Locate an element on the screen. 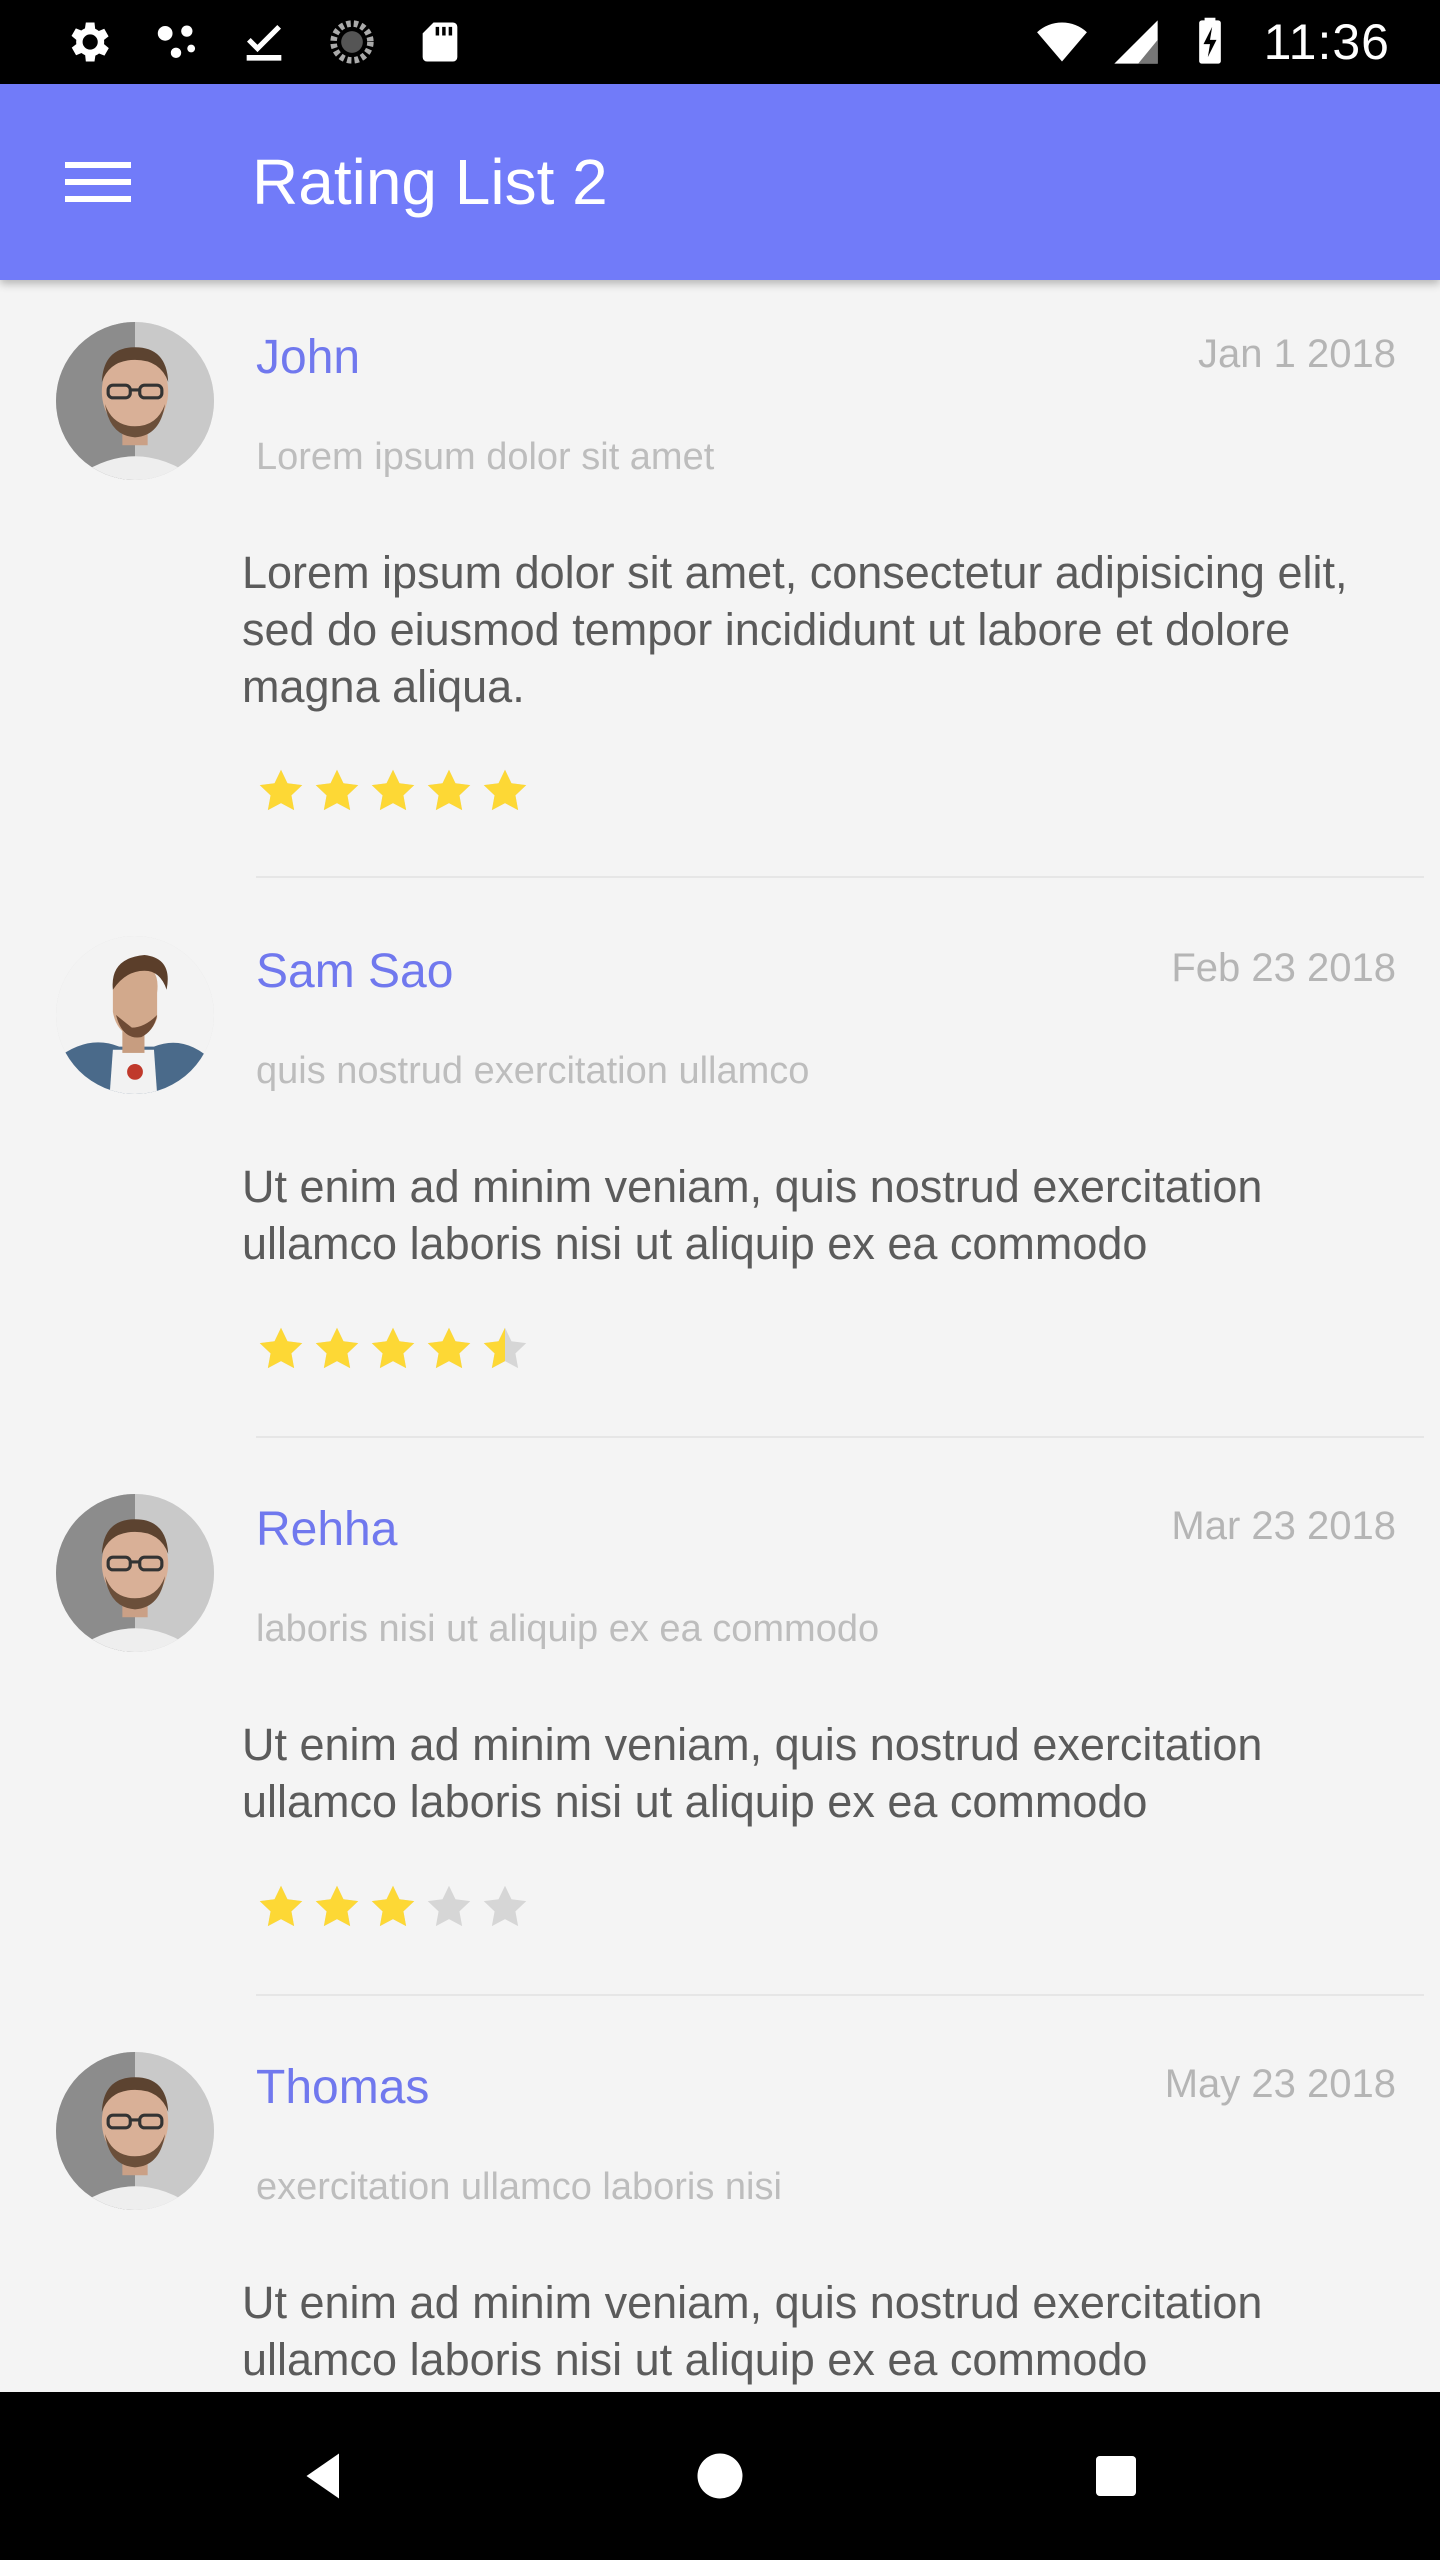 This screenshot has width=1440, height=2560. menu-button is located at coordinates (98, 182).